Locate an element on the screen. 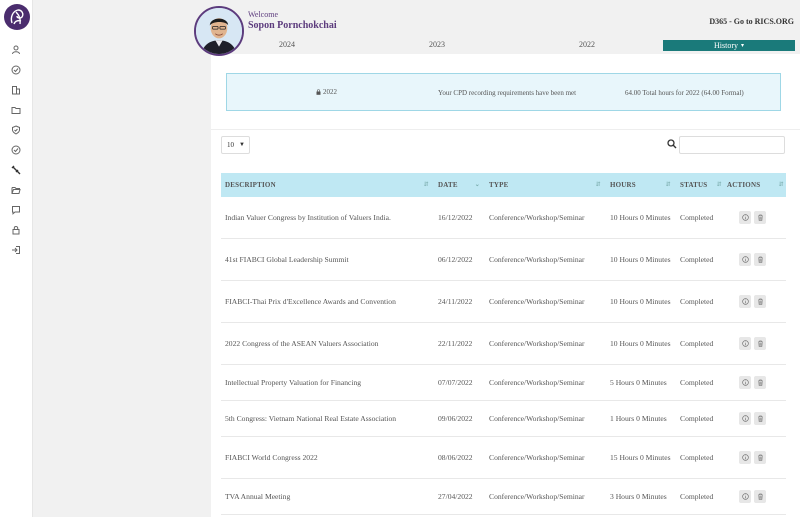  welcome-label: Welcome is located at coordinates (263, 14).